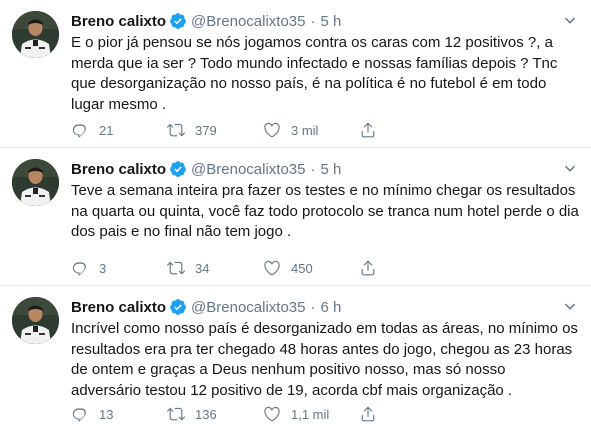 The image size is (591, 432). I want to click on like-button: 1,1 mil, so click(311, 414).